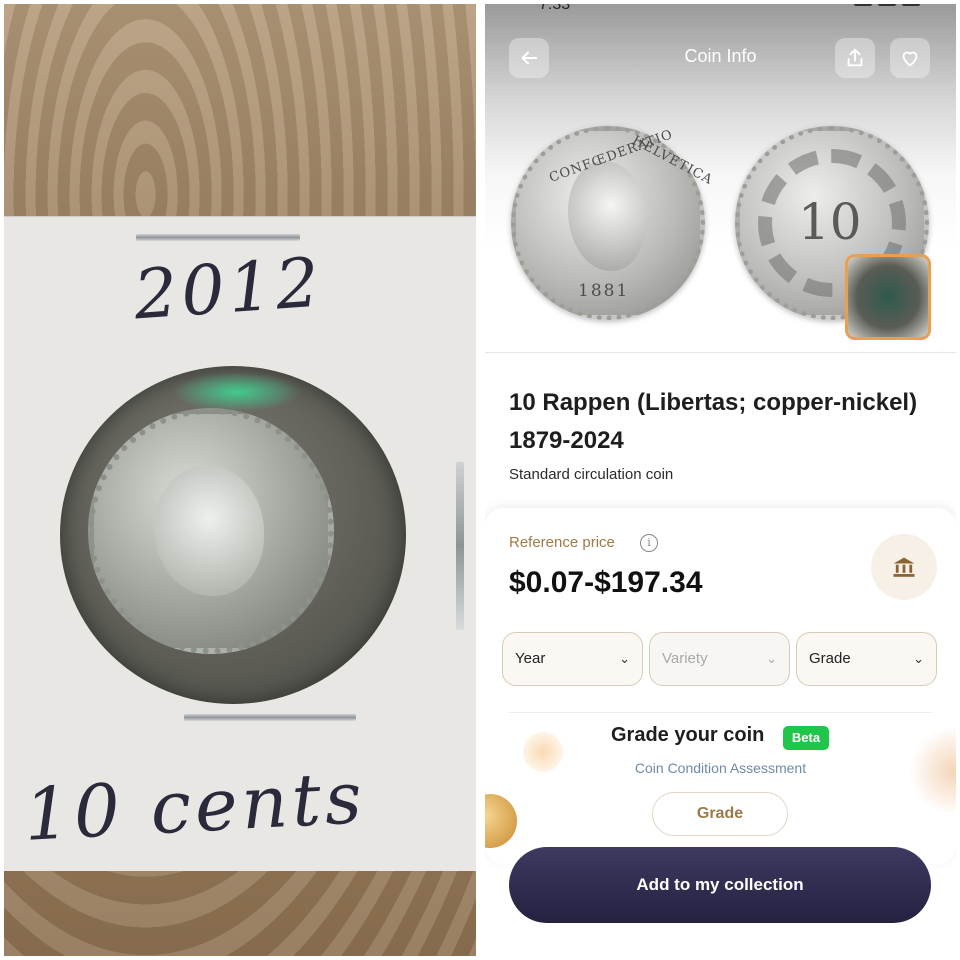  What do you see at coordinates (460, 546) in the screenshot?
I see `staple-right` at bounding box center [460, 546].